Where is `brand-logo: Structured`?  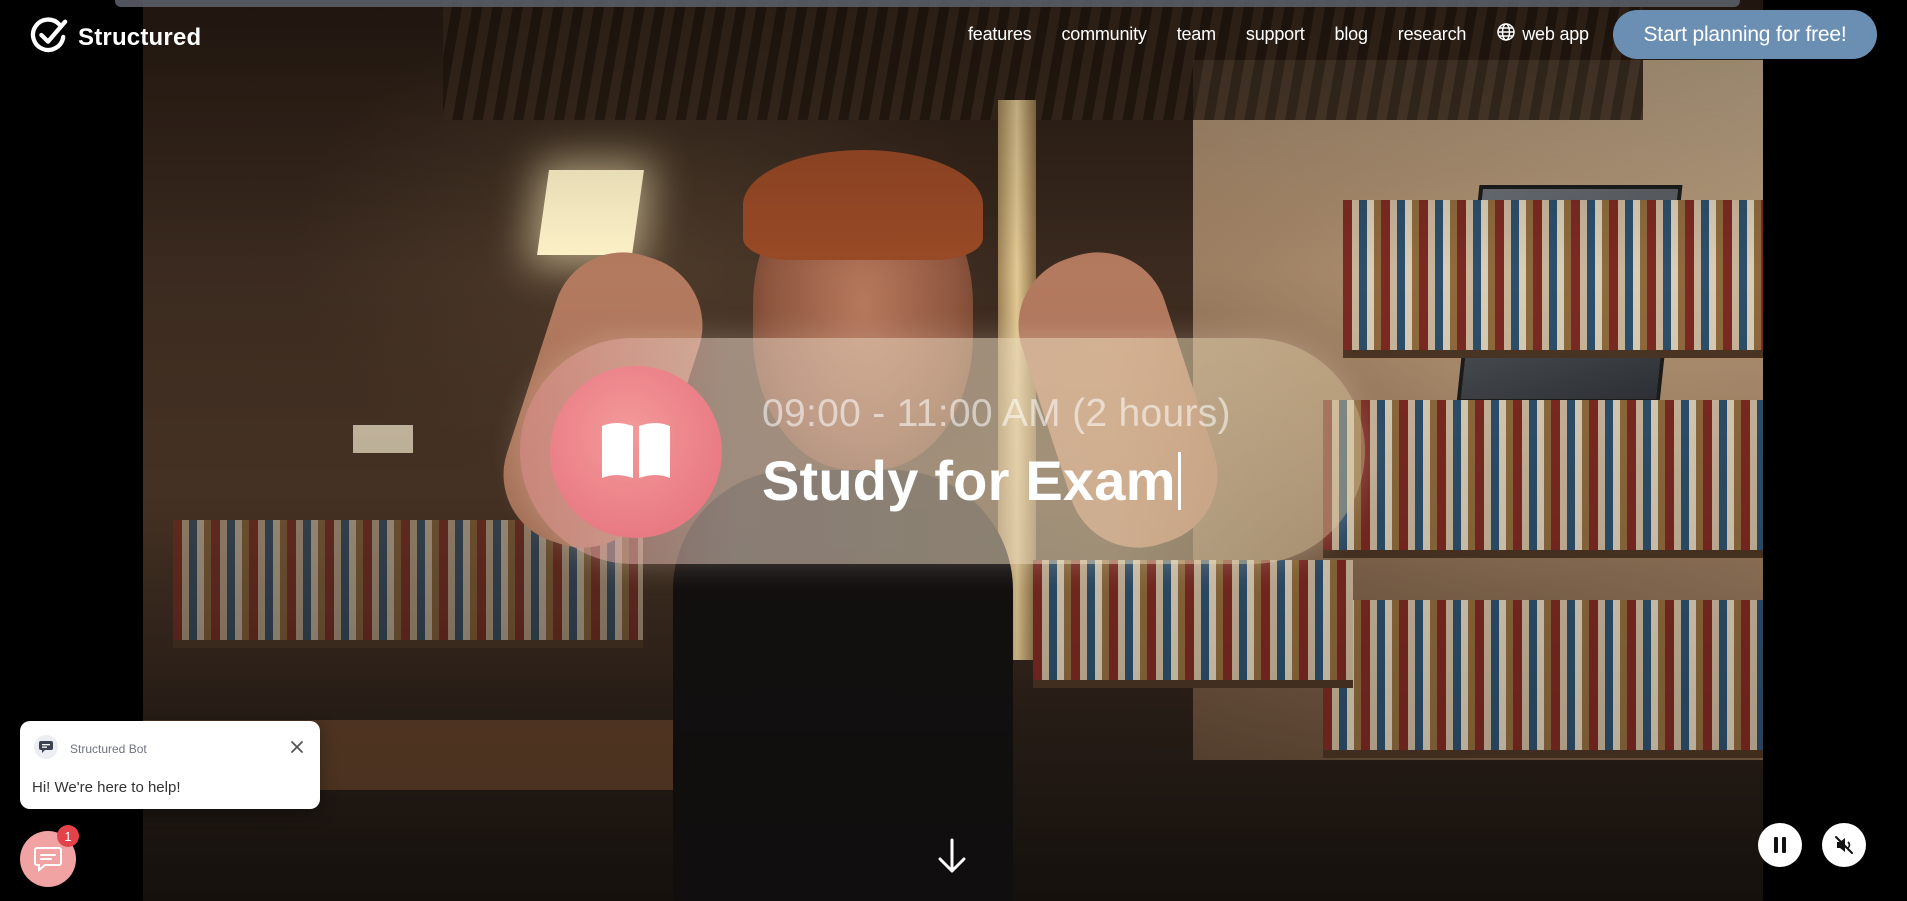
brand-logo: Structured is located at coordinates (115, 37).